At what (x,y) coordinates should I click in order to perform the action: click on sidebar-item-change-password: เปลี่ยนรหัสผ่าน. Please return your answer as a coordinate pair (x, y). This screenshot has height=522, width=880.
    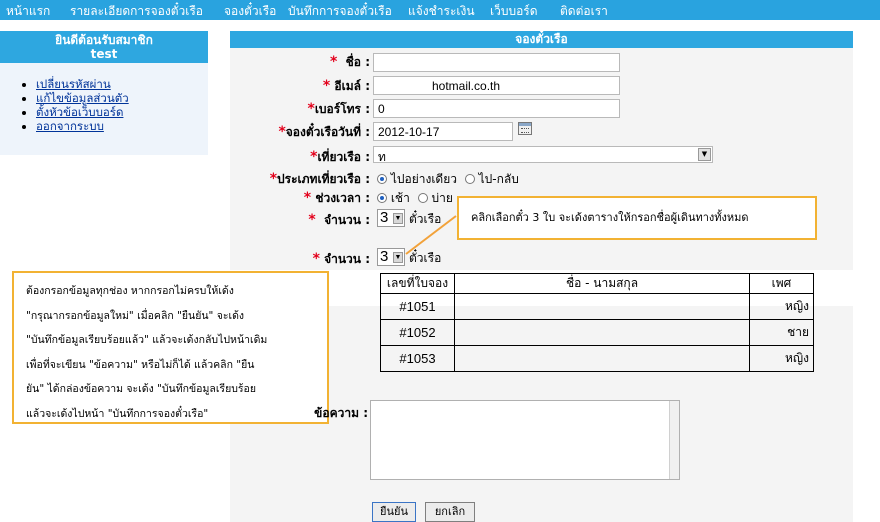
    Looking at the image, I should click on (82, 84).